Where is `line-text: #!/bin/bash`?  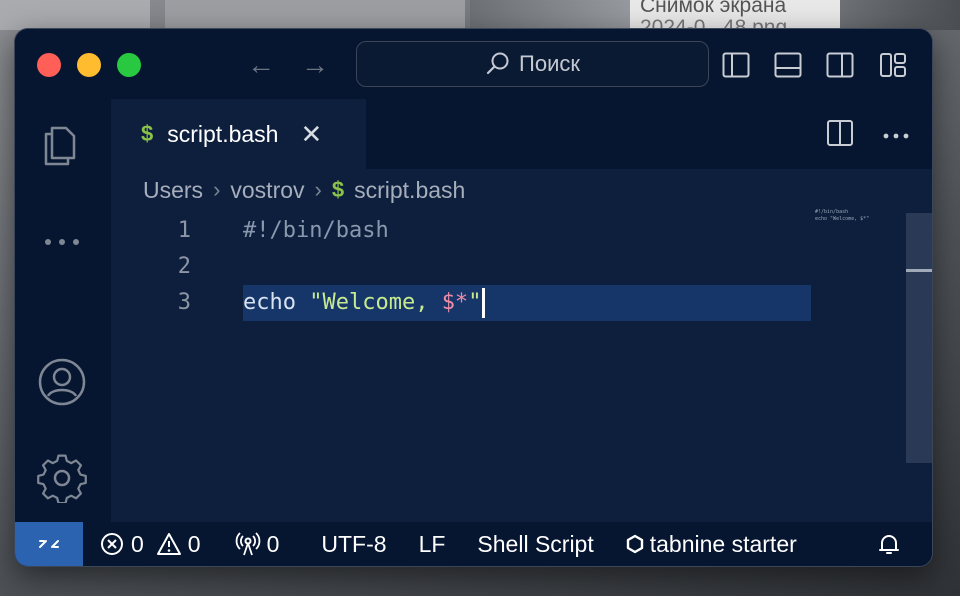
line-text: #!/bin/bash is located at coordinates (316, 230).